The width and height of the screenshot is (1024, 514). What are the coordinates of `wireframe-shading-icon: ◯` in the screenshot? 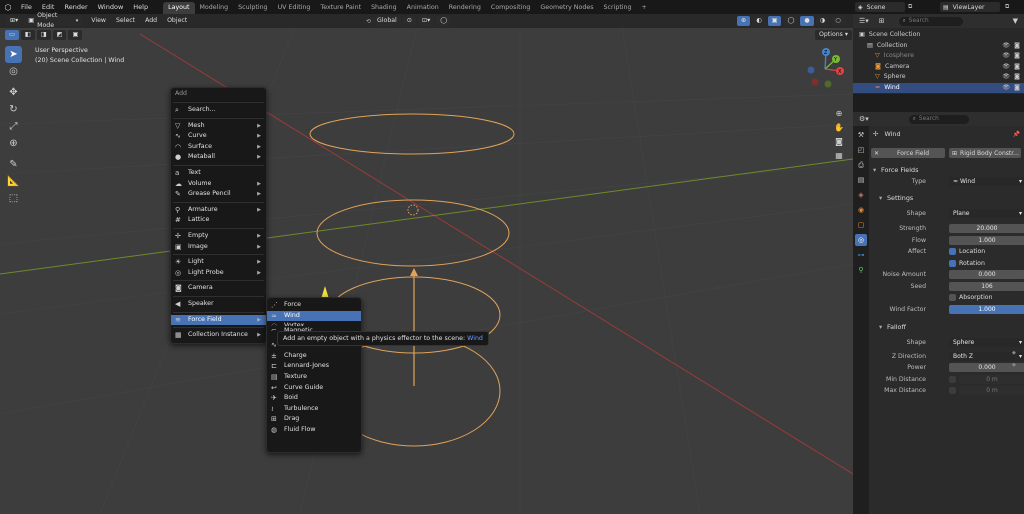 It's located at (791, 21).